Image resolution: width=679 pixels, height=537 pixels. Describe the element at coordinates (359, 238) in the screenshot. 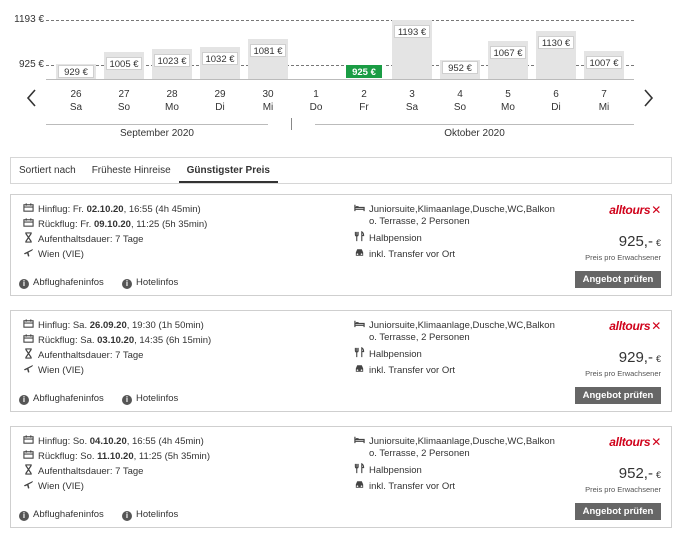

I see `cutlery-icon` at that location.